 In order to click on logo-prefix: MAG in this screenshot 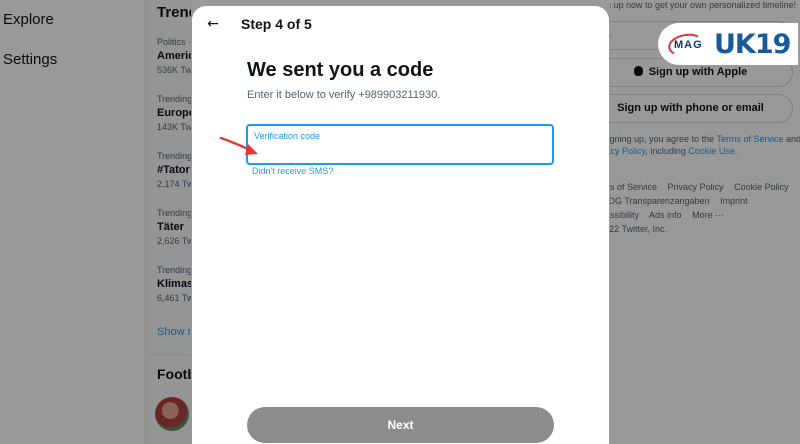, I will do `click(688, 45)`.